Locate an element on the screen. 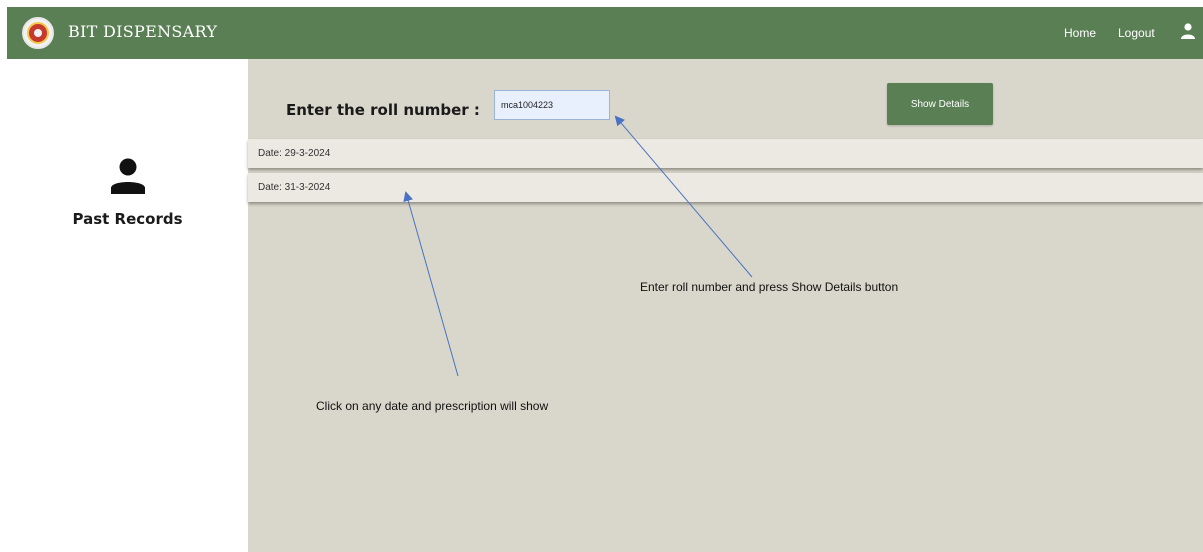  record-date: Date: 29-3-2024 is located at coordinates (294, 153).